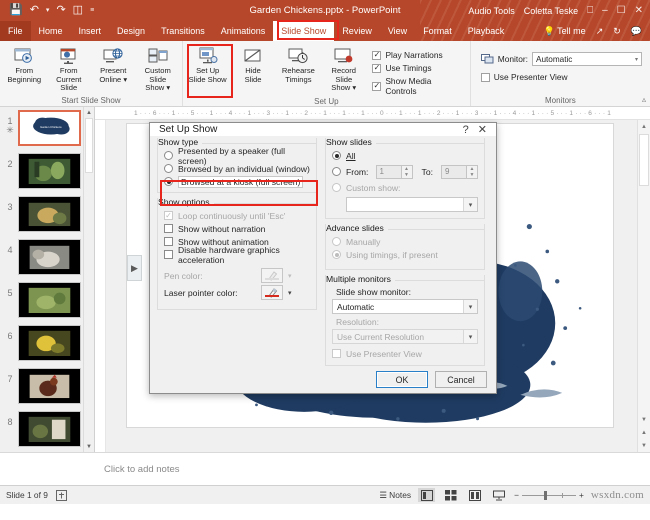 Image resolution: width=650 pixels, height=520 pixels. What do you see at coordinates (377, 55) in the screenshot?
I see `play-narrations-checkbox: ✓` at bounding box center [377, 55].